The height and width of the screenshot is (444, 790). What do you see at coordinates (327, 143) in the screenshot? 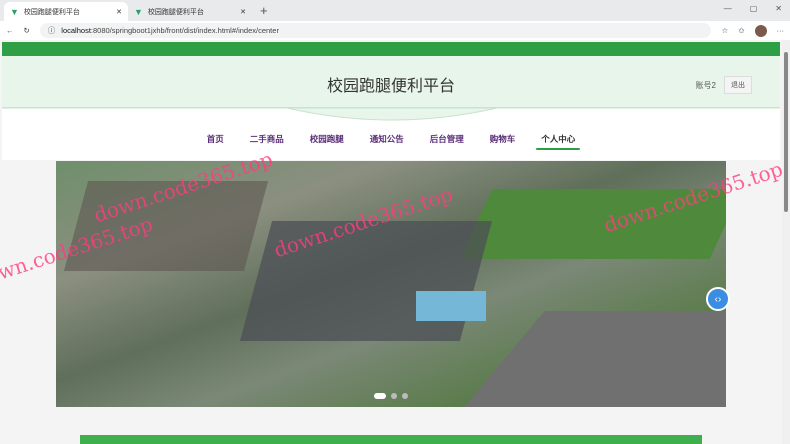
I see `nav-errands: 校园跑腿` at bounding box center [327, 143].